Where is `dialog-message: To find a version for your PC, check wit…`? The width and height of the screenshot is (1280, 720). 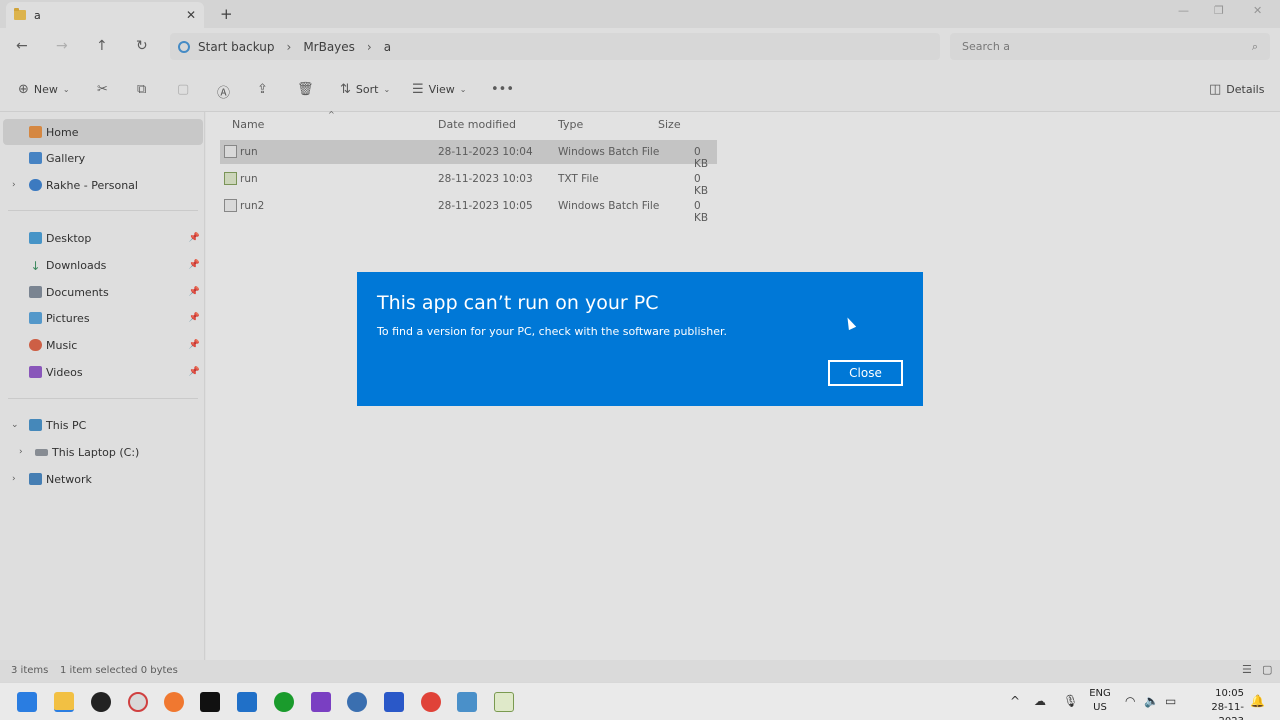 dialog-message: To find a version for your PC, check wit… is located at coordinates (552, 331).